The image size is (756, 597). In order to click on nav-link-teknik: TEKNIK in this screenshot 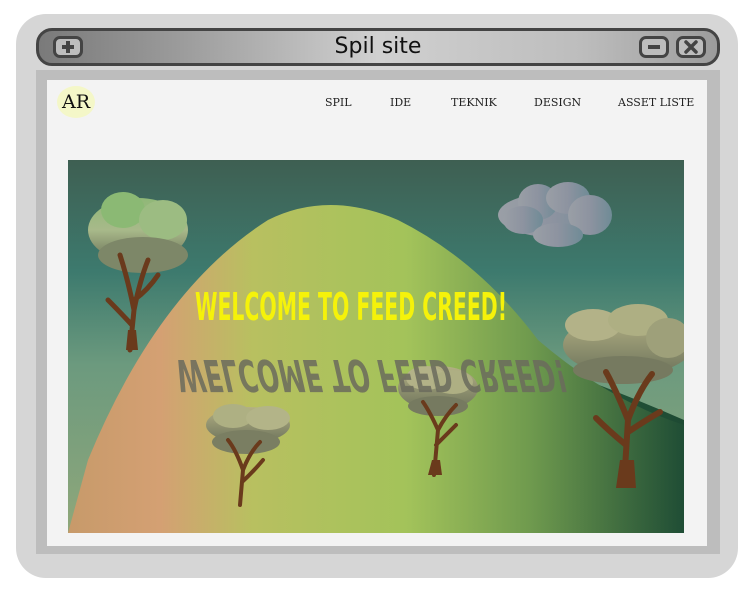, I will do `click(474, 102)`.